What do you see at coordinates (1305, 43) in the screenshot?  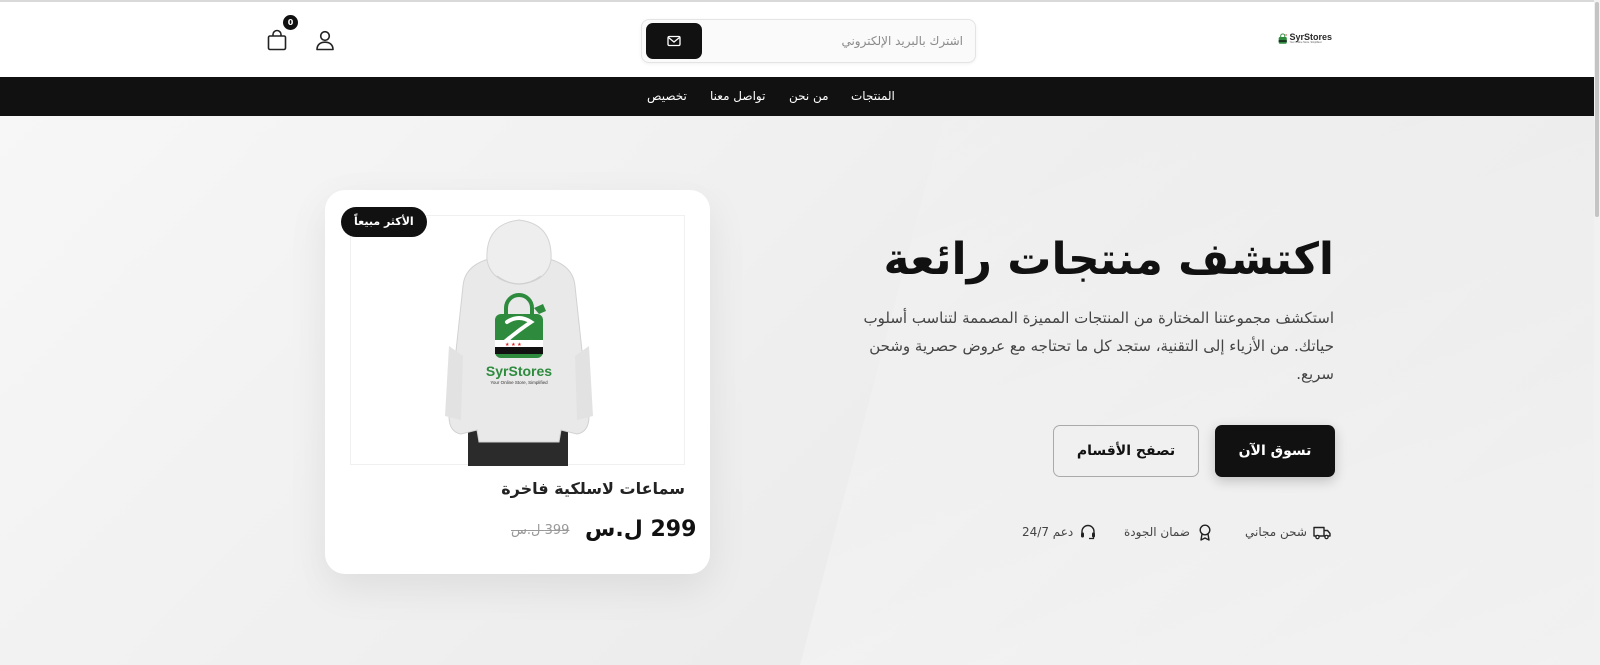 I see `logo-tagline: Your Online Store, Simplified` at bounding box center [1305, 43].